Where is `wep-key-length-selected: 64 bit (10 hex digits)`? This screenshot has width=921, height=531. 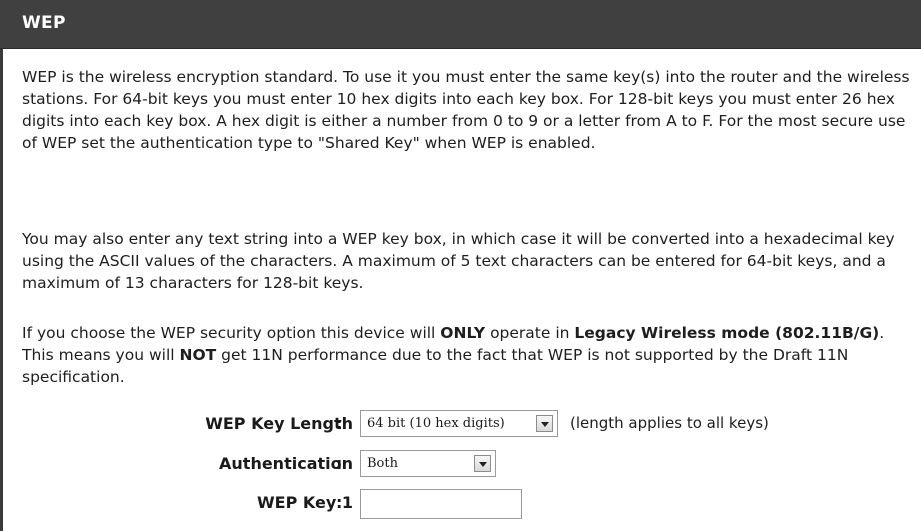
wep-key-length-selected: 64 bit (10 hex digits) is located at coordinates (436, 423).